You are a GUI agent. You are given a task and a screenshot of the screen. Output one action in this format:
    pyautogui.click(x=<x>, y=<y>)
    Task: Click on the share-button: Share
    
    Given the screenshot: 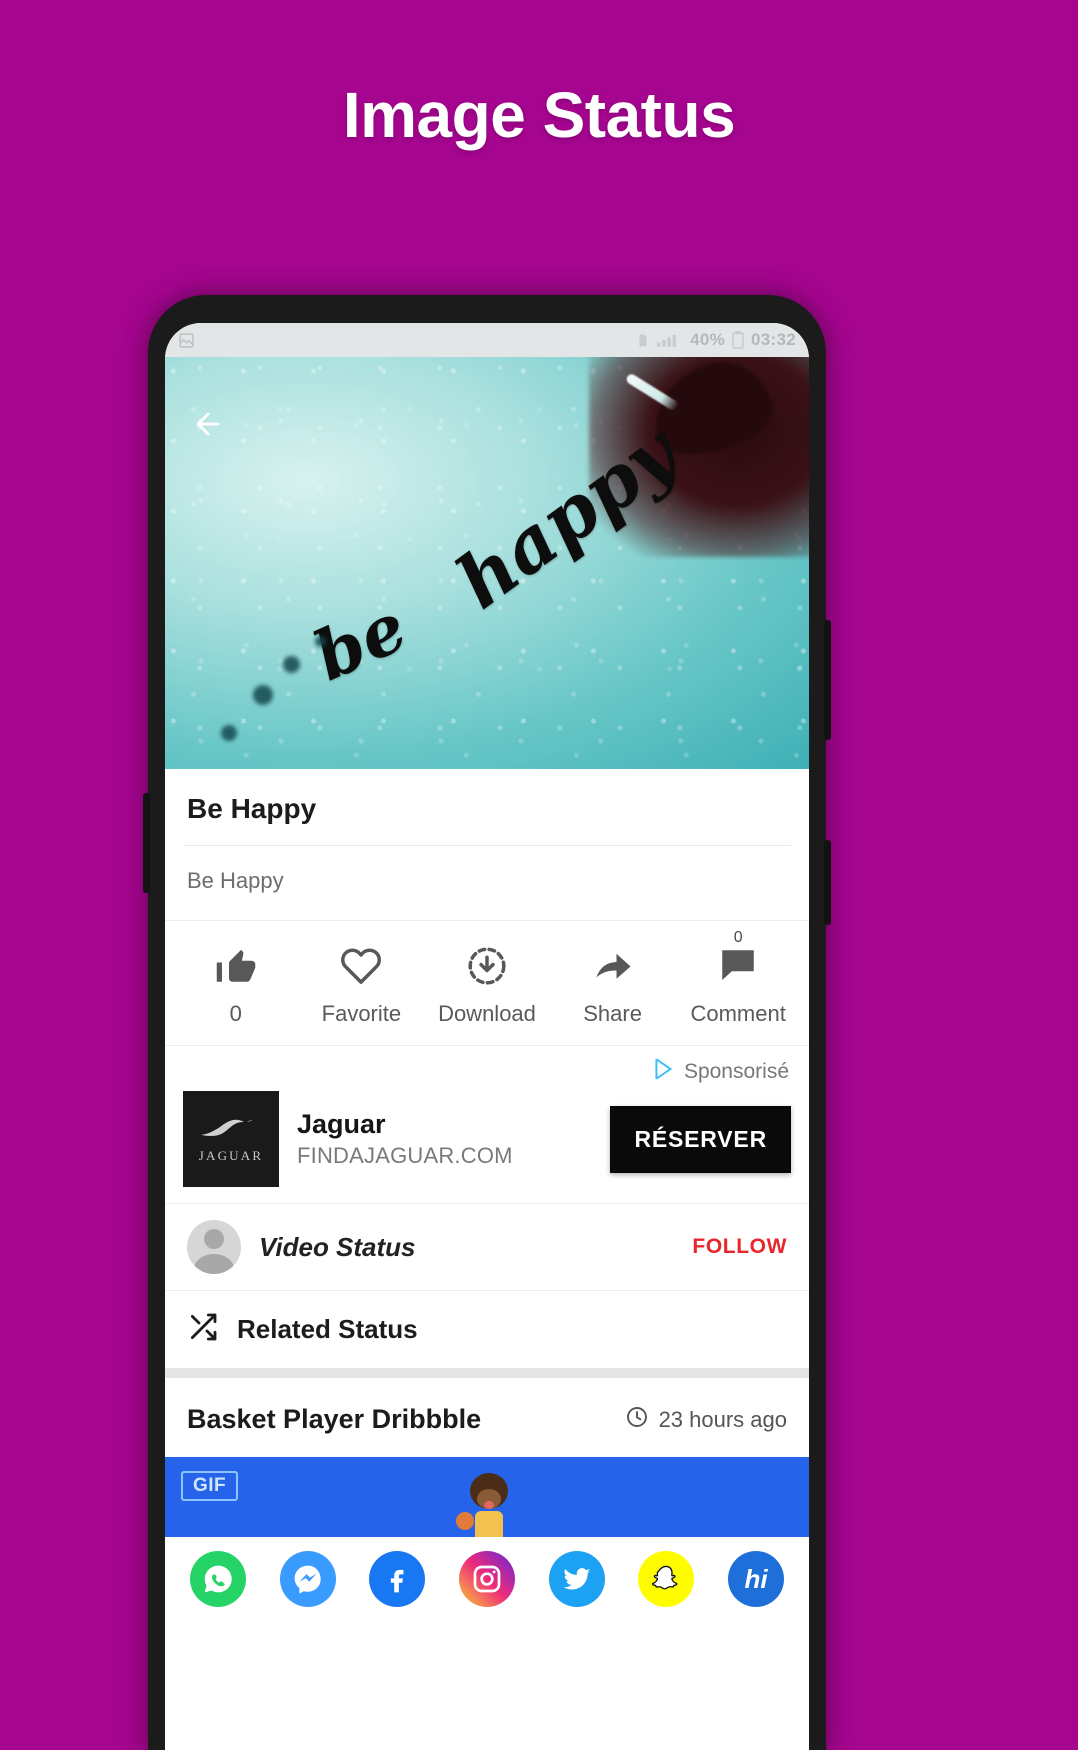 What is the action you would take?
    pyautogui.click(x=613, y=985)
    